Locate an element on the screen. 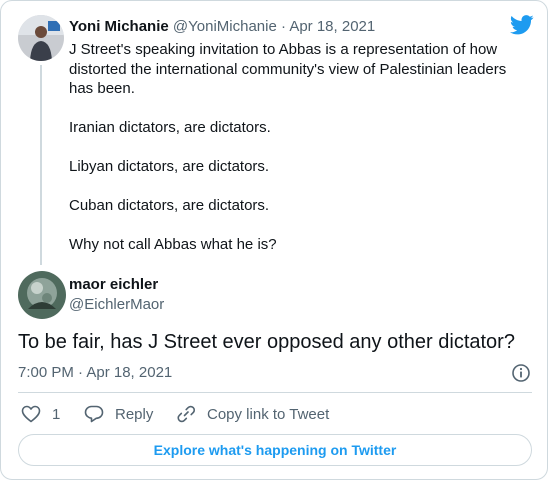 The width and height of the screenshot is (550, 482). action-divider is located at coordinates (275, 392).